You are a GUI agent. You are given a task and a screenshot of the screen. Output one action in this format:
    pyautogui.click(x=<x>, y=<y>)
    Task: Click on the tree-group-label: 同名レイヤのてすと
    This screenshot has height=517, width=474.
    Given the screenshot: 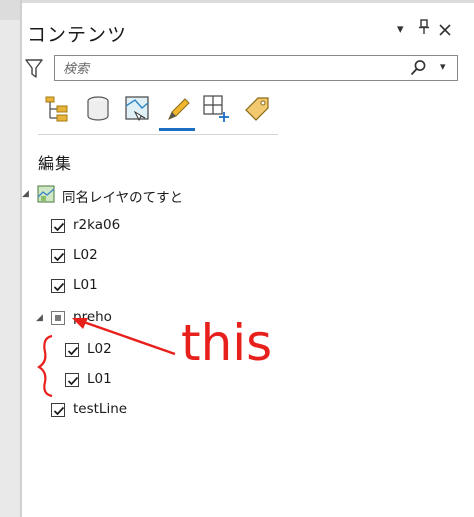 What is the action you would take?
    pyautogui.click(x=122, y=196)
    